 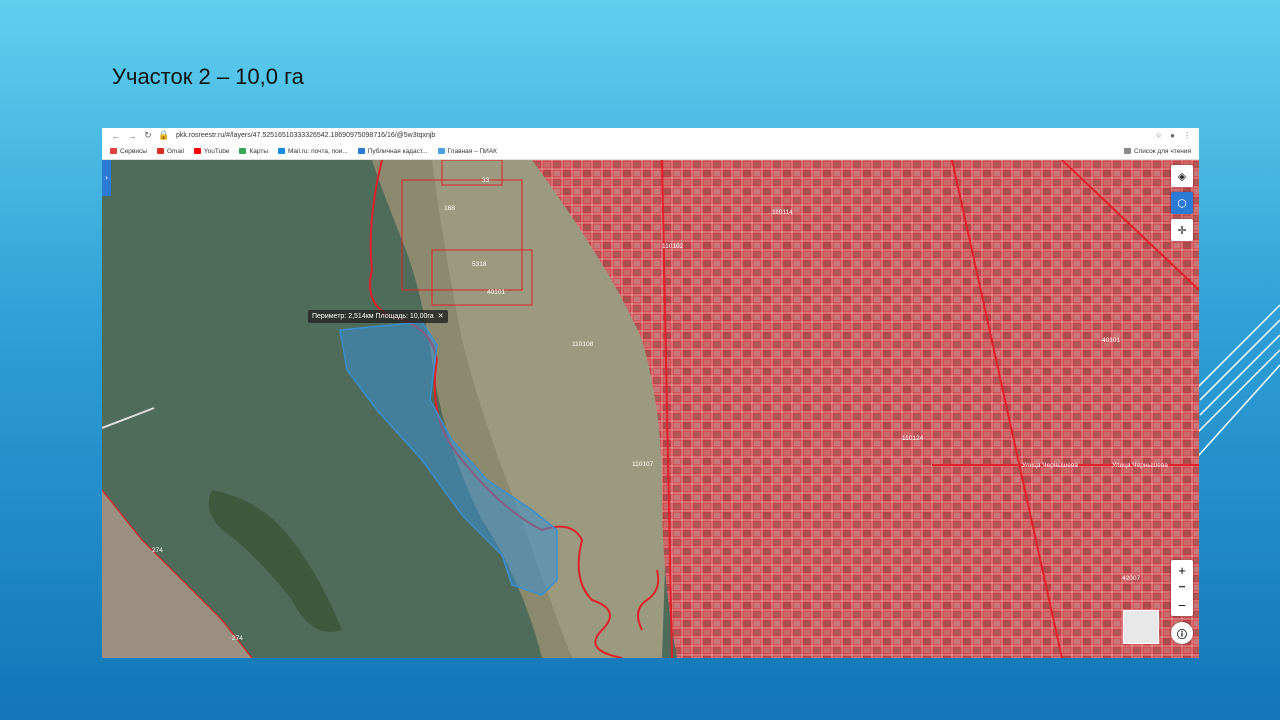 What do you see at coordinates (216, 151) in the screenshot?
I see `bookmark-label: YouTube` at bounding box center [216, 151].